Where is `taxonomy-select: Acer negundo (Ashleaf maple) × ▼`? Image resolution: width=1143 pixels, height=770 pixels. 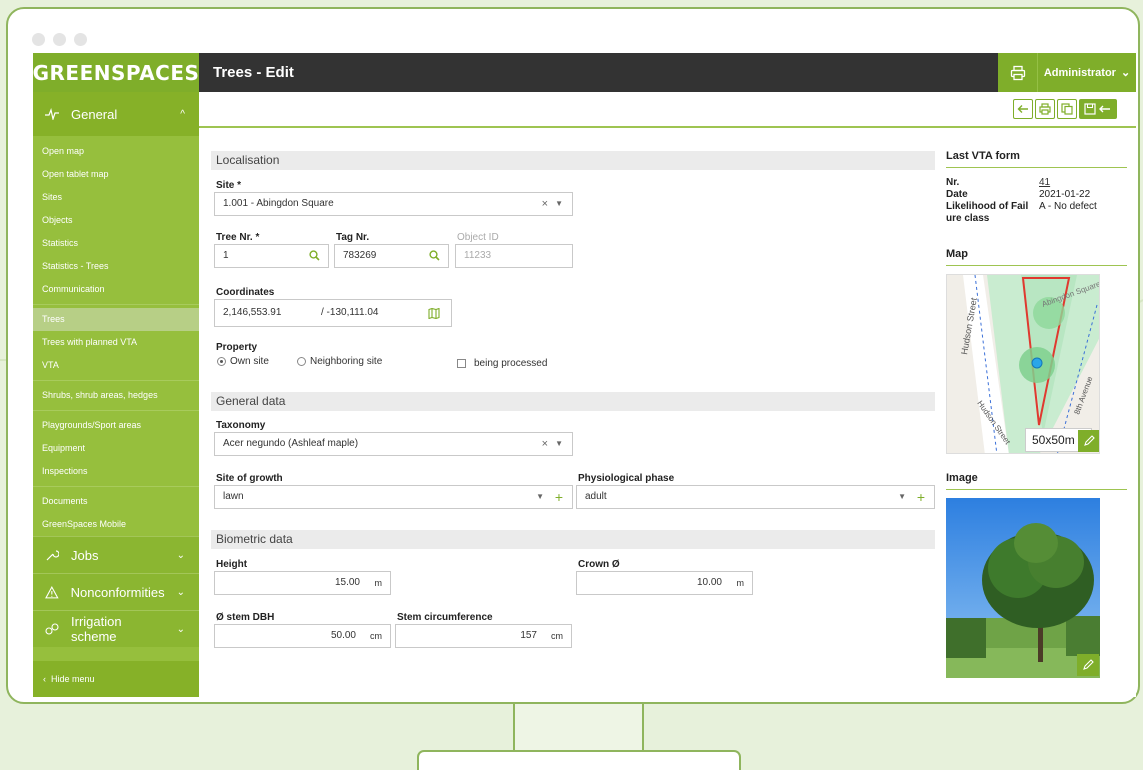 taxonomy-select: Acer negundo (Ashleaf maple) × ▼ is located at coordinates (393, 444).